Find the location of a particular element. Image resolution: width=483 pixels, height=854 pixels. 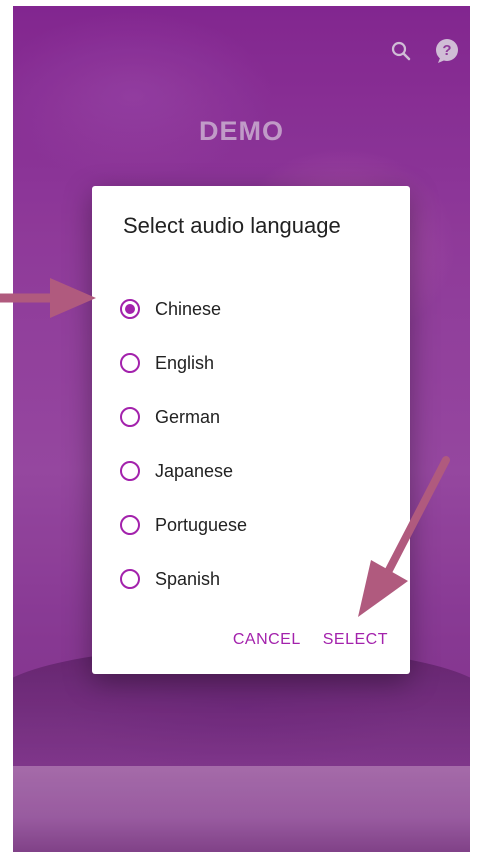

language-option-spanish: Spanish is located at coordinates (183, 579).